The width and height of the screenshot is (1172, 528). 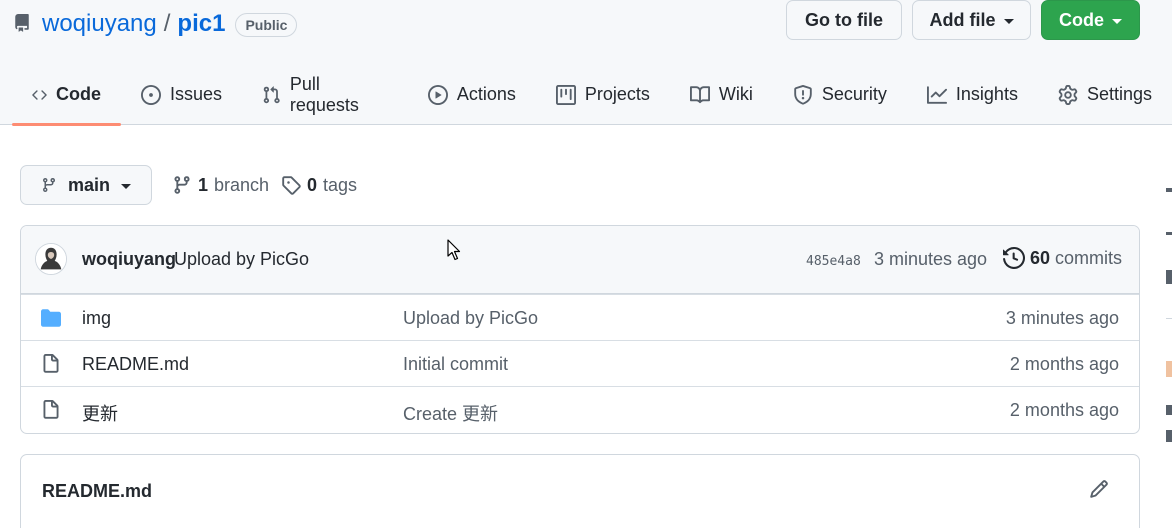 I want to click on commit-sha-link: 485e4a8, so click(x=833, y=261).